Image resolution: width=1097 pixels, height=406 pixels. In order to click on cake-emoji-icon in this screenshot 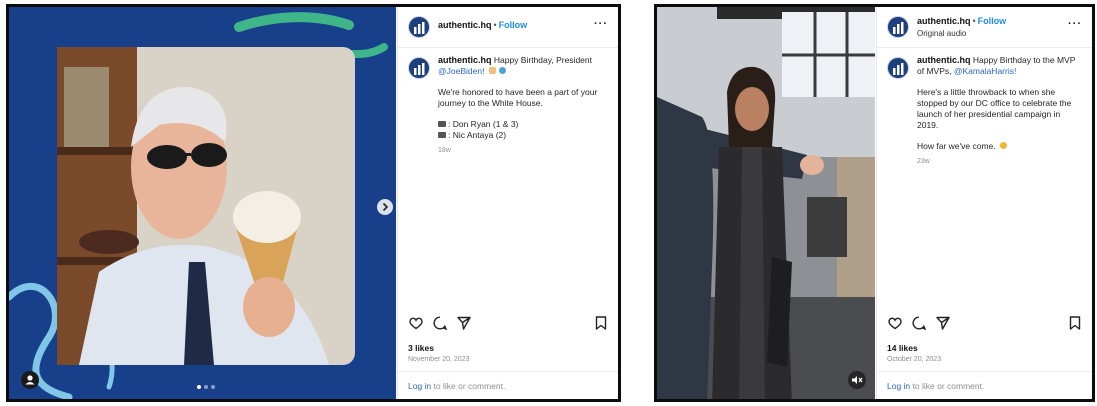, I will do `click(492, 70)`.